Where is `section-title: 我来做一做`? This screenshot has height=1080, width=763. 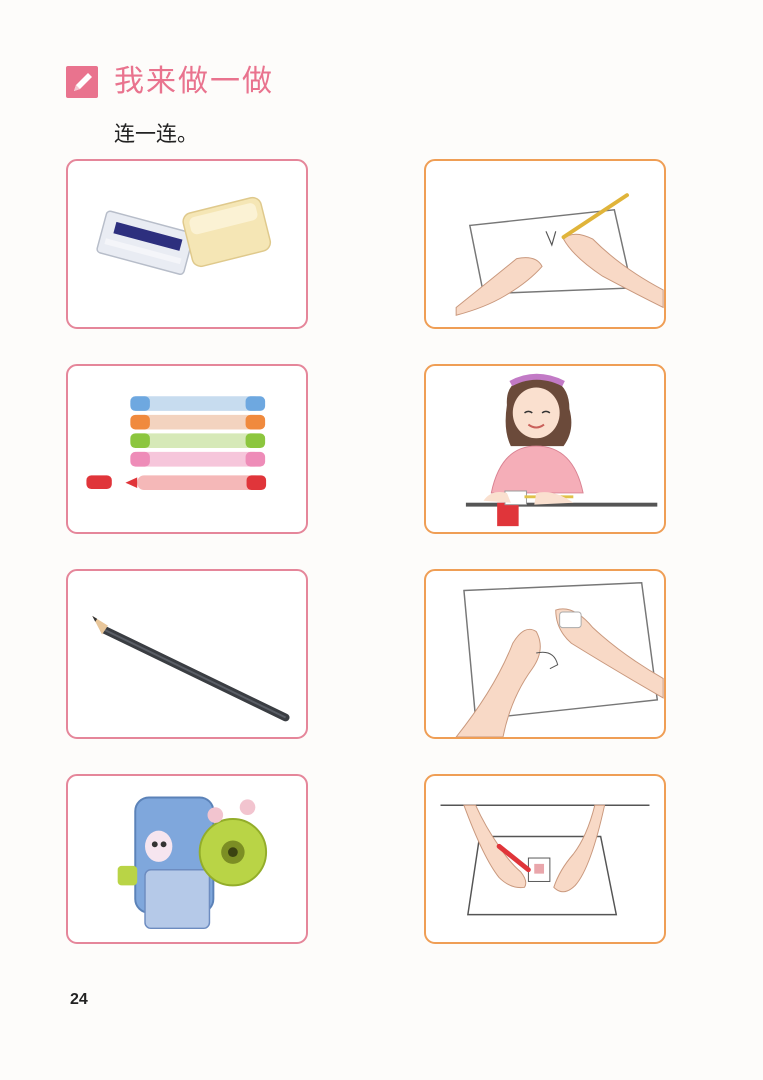
section-title: 我来做一做 is located at coordinates (194, 81).